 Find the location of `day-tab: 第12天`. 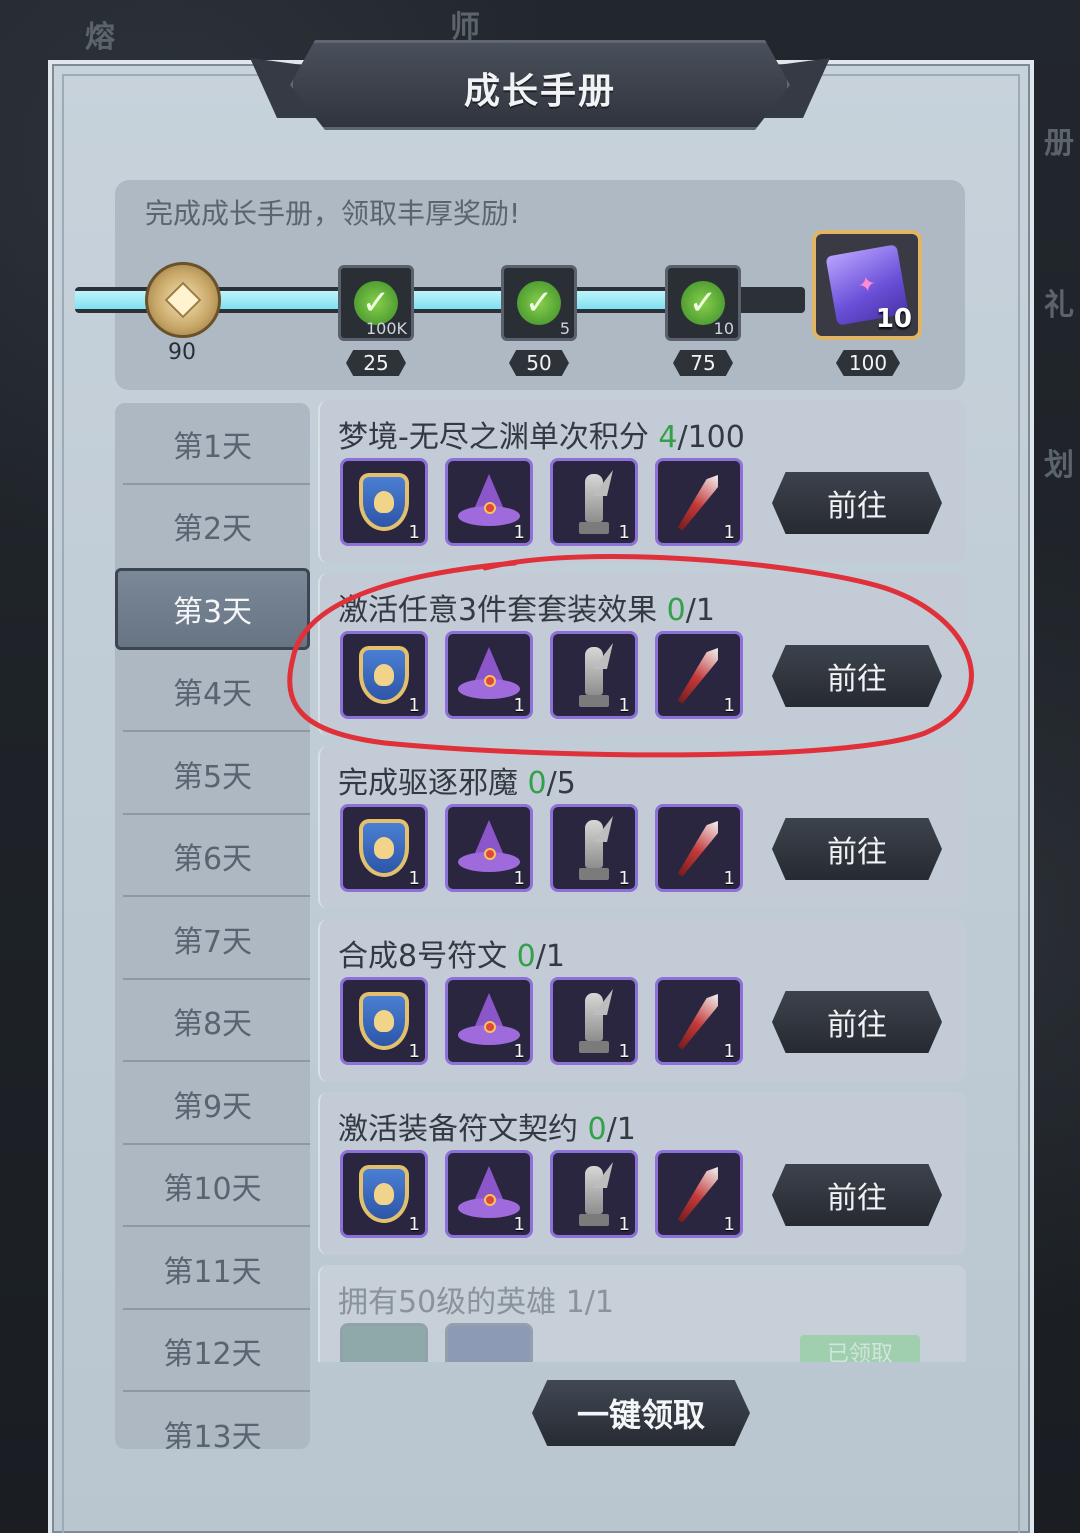

day-tab: 第12天 is located at coordinates (212, 1351).